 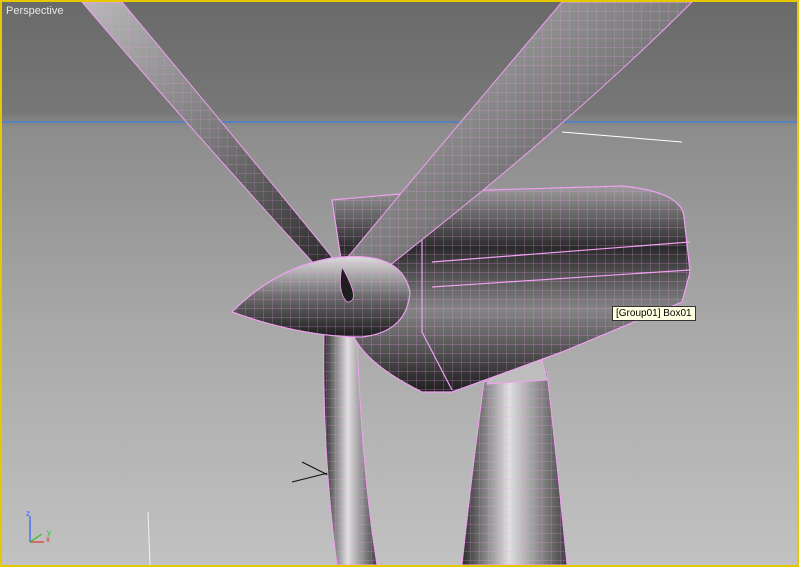 I want to click on axis-x-label: x, so click(x=48, y=539).